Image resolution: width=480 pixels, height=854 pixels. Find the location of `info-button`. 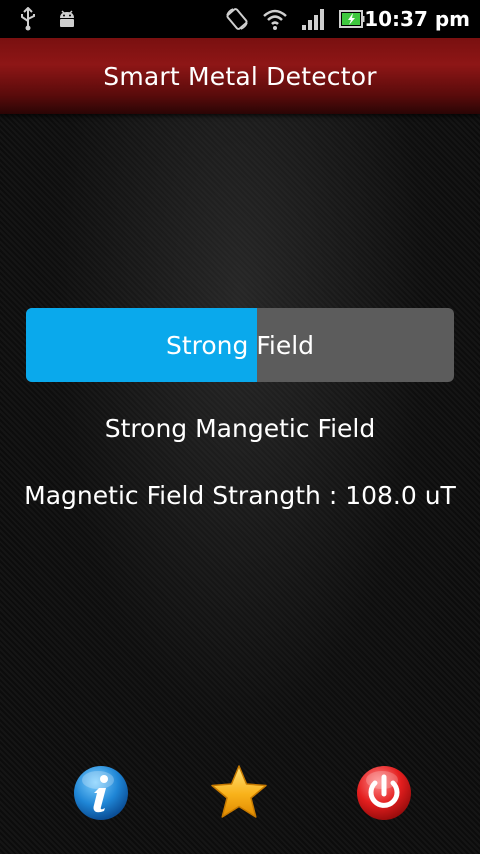

info-button is located at coordinates (101, 795).